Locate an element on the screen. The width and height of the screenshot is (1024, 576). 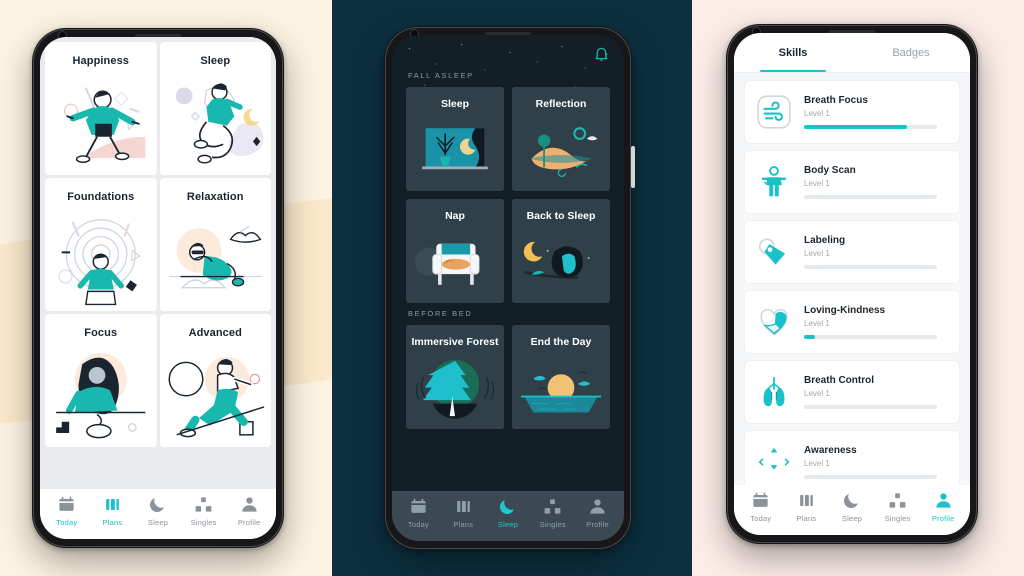
profile-tabs: Skills Badges is located at coordinates (852, 53).